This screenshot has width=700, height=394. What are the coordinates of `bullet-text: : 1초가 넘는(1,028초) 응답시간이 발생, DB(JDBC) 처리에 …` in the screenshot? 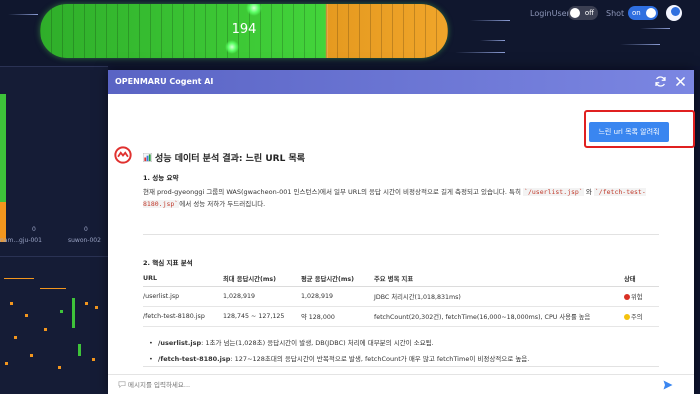 It's located at (317, 343).